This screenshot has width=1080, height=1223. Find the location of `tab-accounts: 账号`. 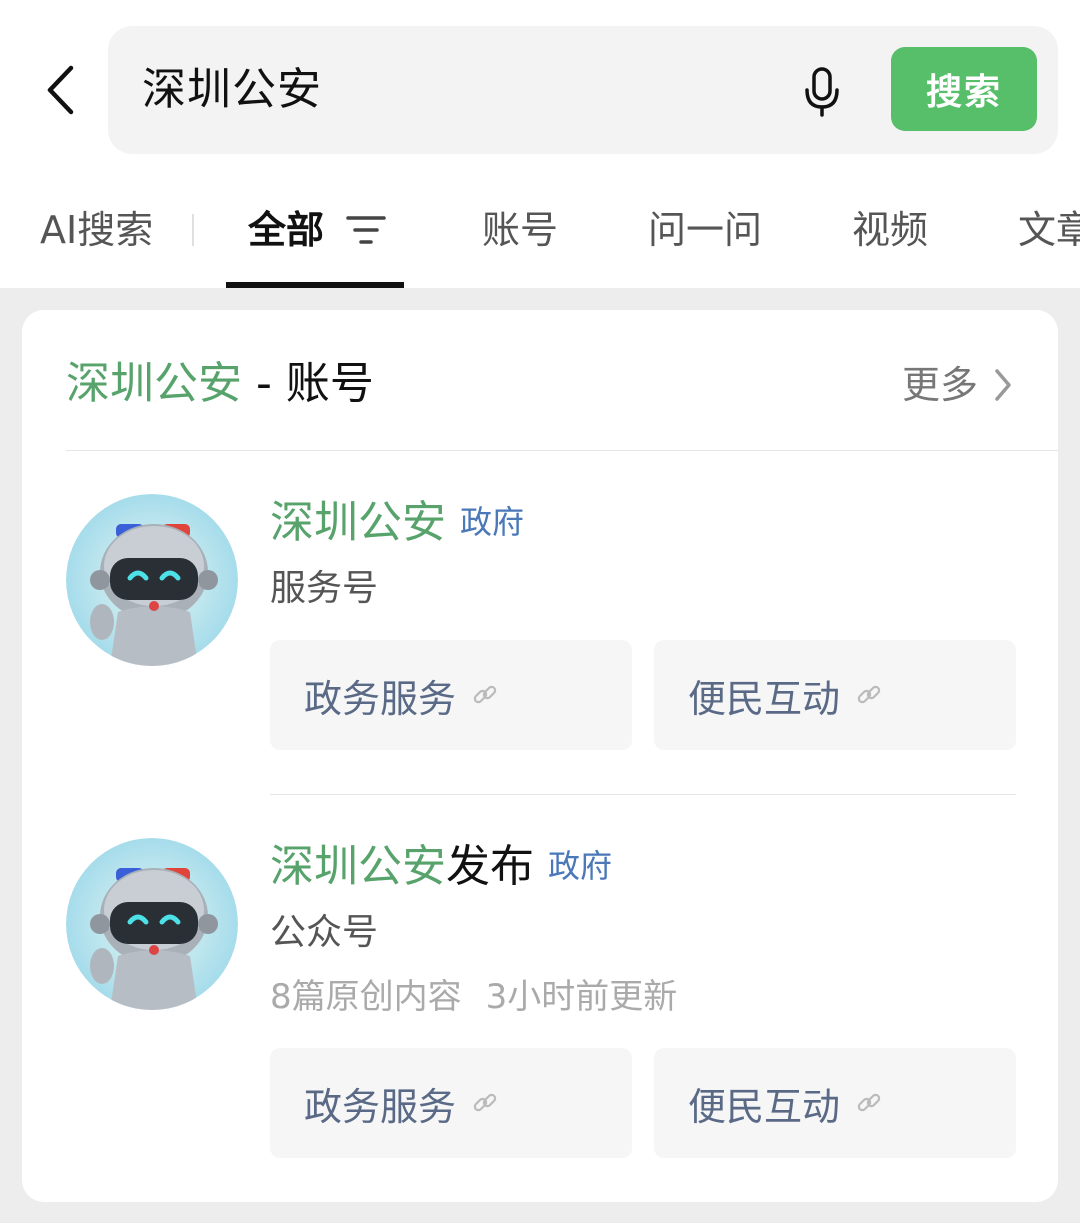

tab-accounts: 账号 is located at coordinates (520, 230).